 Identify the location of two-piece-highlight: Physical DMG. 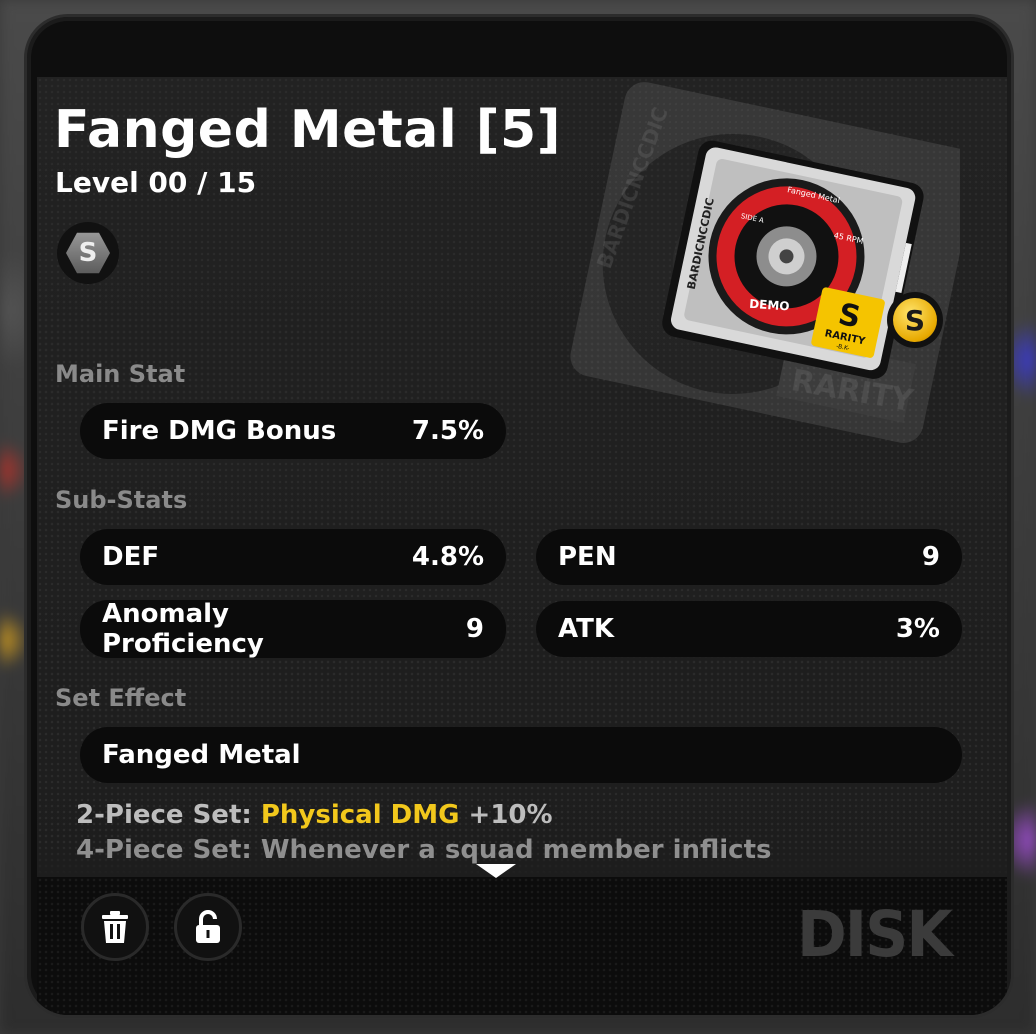
(360, 815).